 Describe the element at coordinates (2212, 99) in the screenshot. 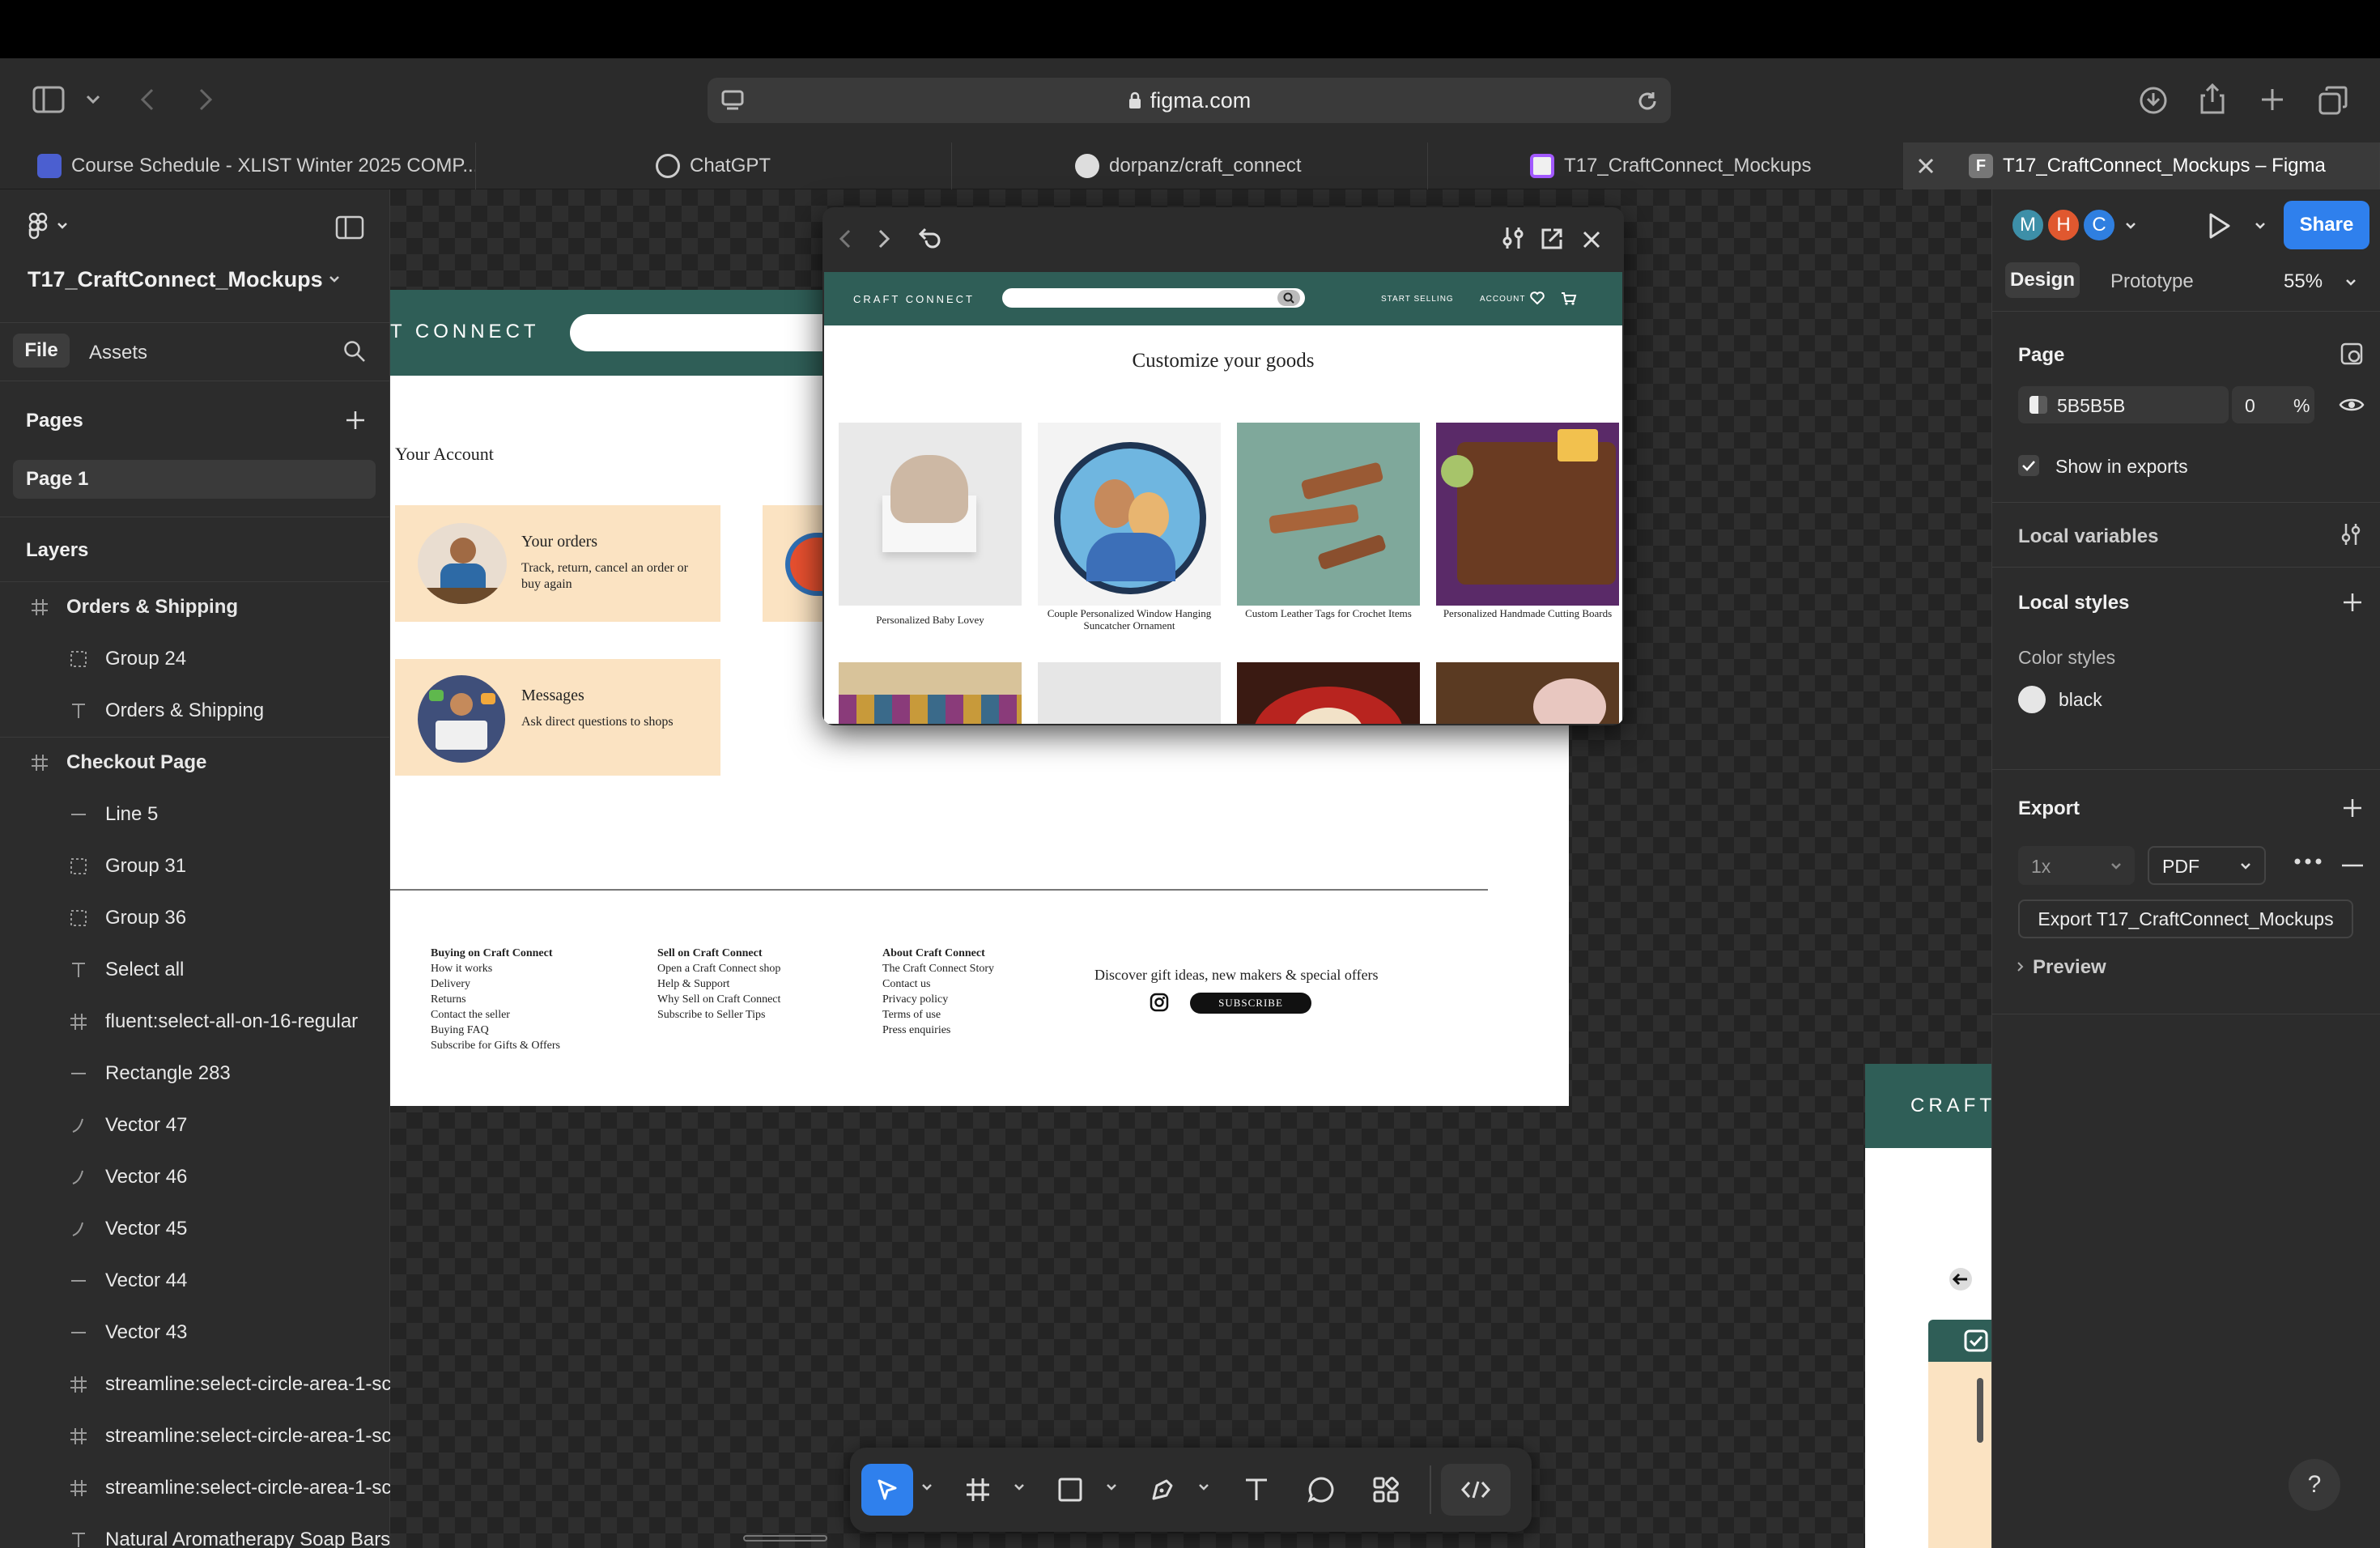

I see `share-page-icon` at that location.